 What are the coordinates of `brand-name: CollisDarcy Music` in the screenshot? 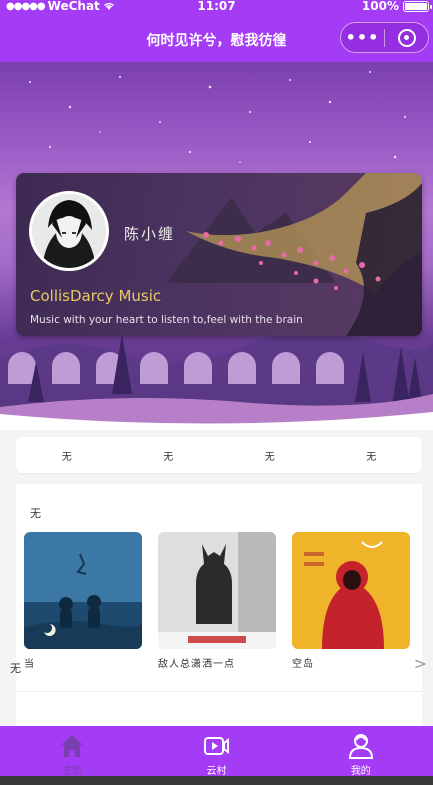 It's located at (96, 296).